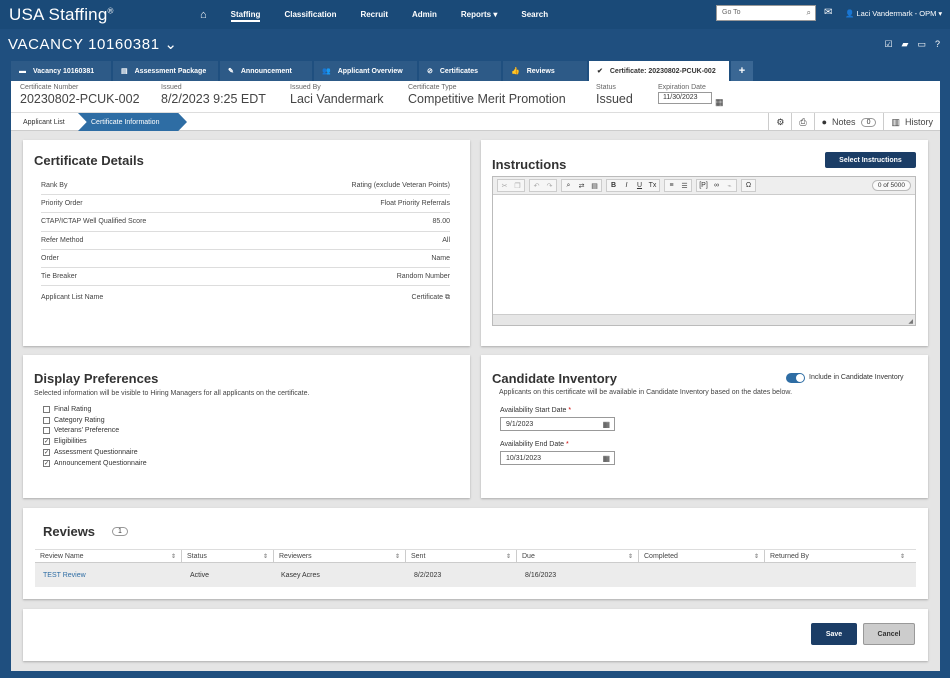 The image size is (950, 678). Describe the element at coordinates (96, 378) in the screenshot. I see `display-preferences-title: Display Preferences` at that location.